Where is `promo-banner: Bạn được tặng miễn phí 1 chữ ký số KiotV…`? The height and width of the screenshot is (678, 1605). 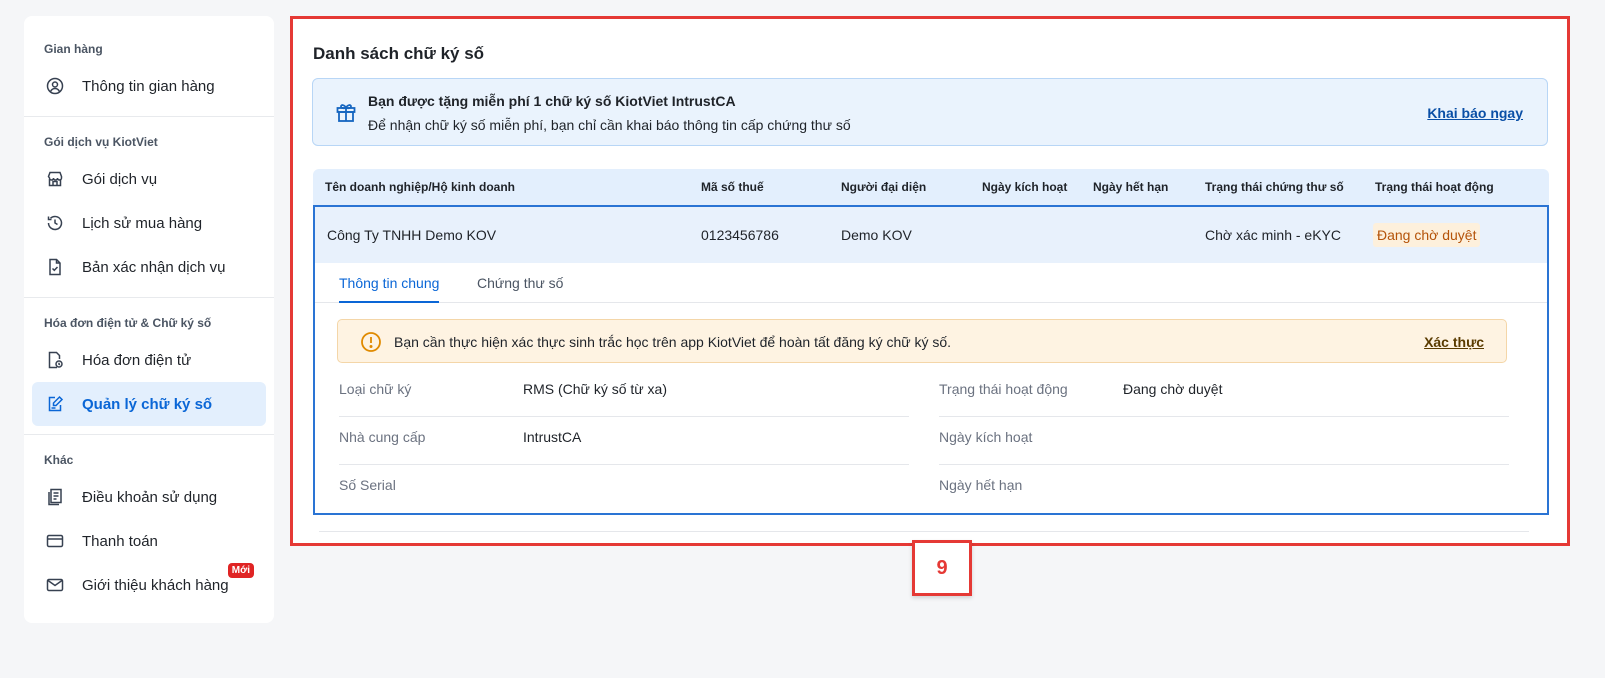
promo-banner: Bạn được tặng miễn phí 1 chữ ký số KiotV… is located at coordinates (930, 112).